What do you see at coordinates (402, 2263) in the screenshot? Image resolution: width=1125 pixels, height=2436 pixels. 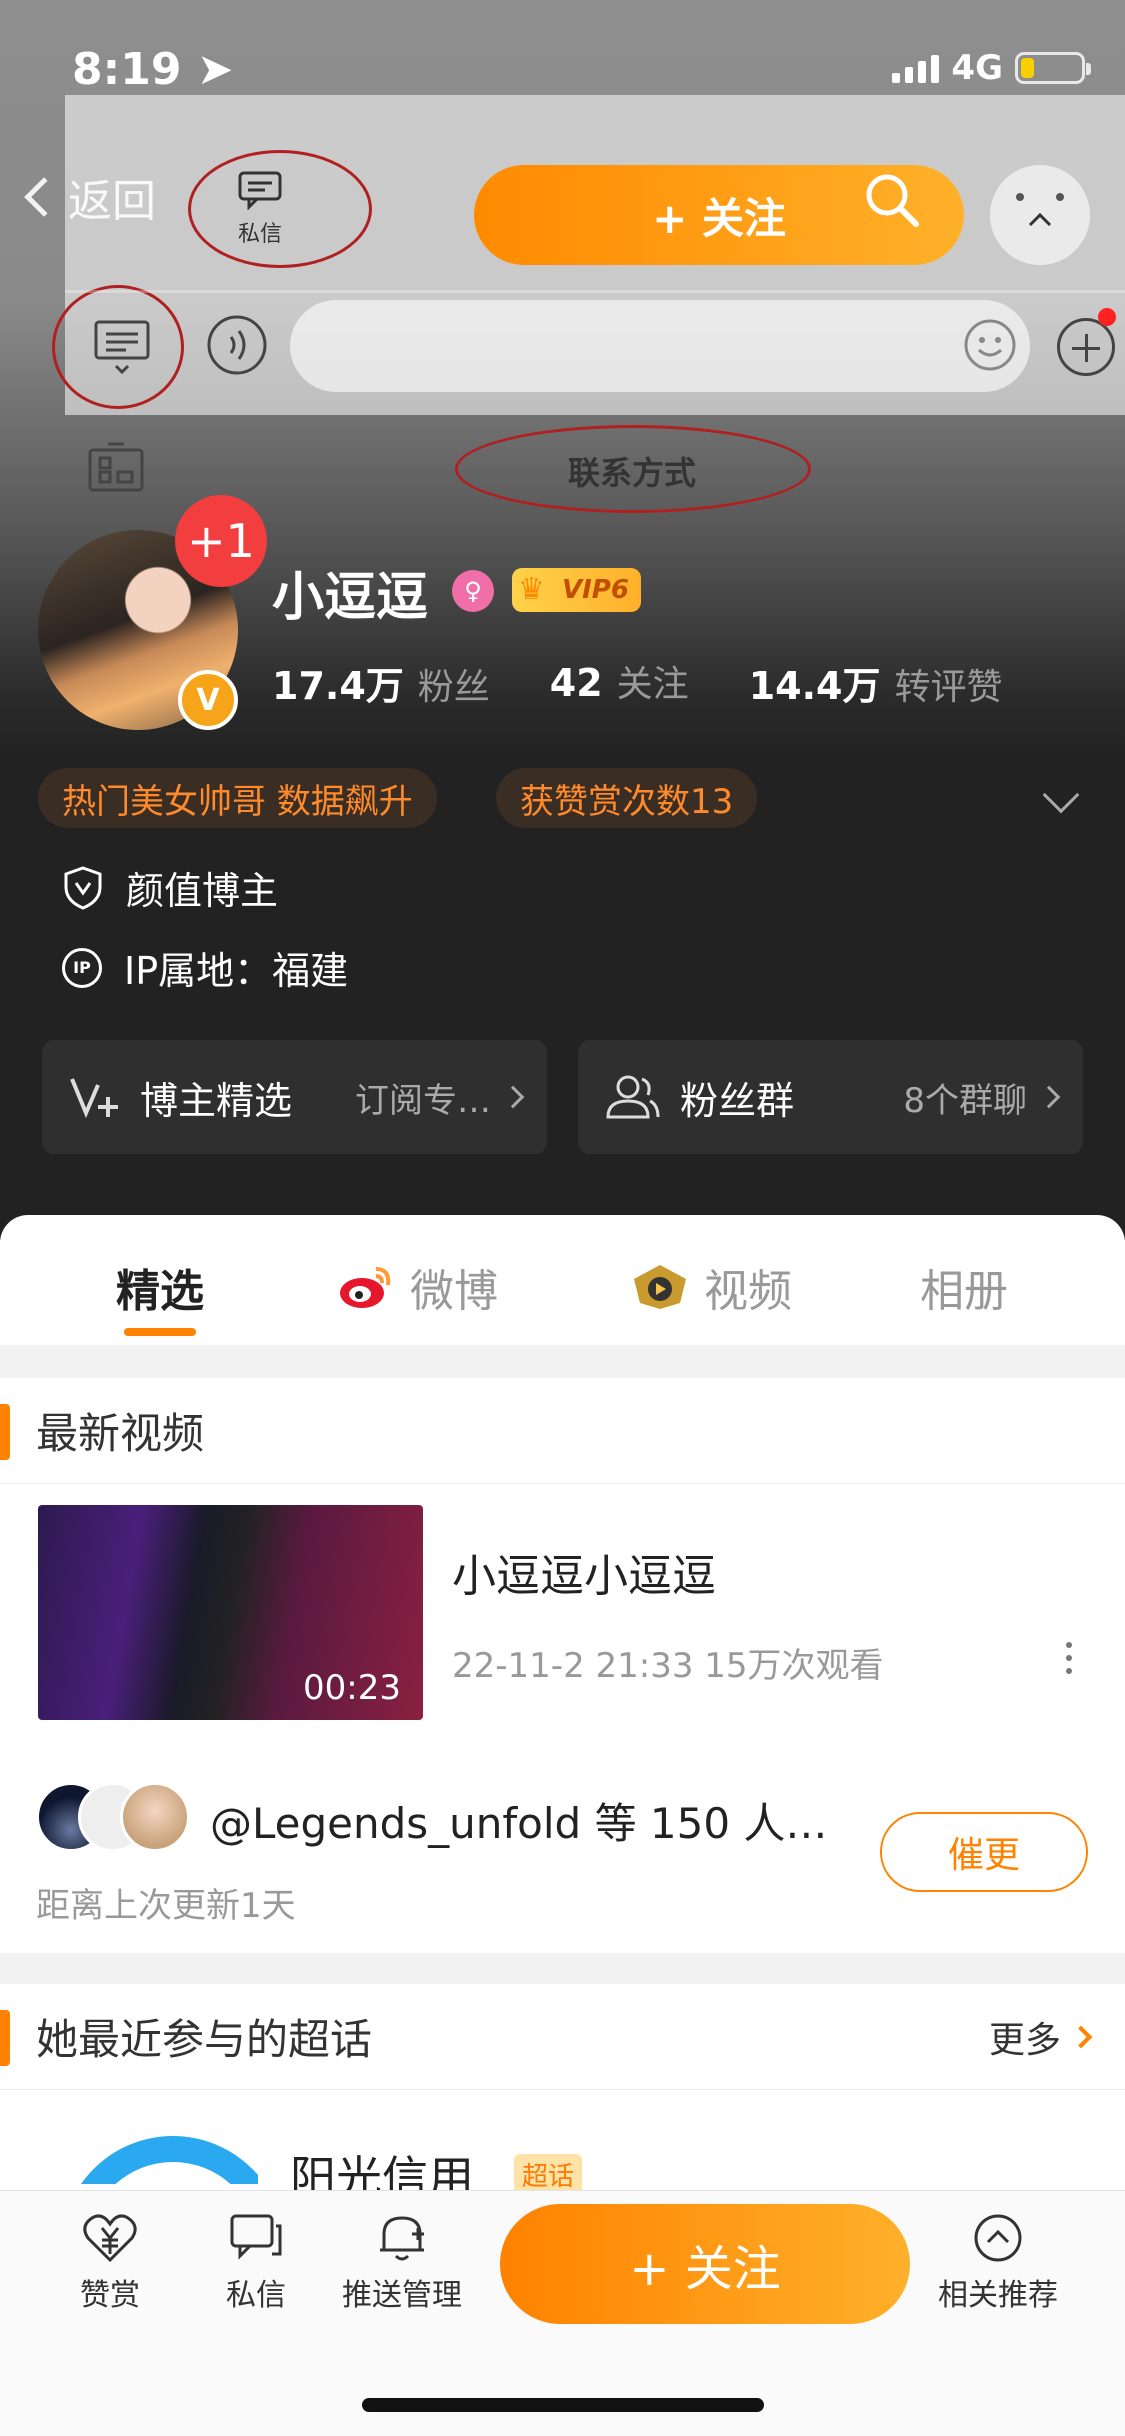 I see `push-settings-button: 推送管理` at bounding box center [402, 2263].